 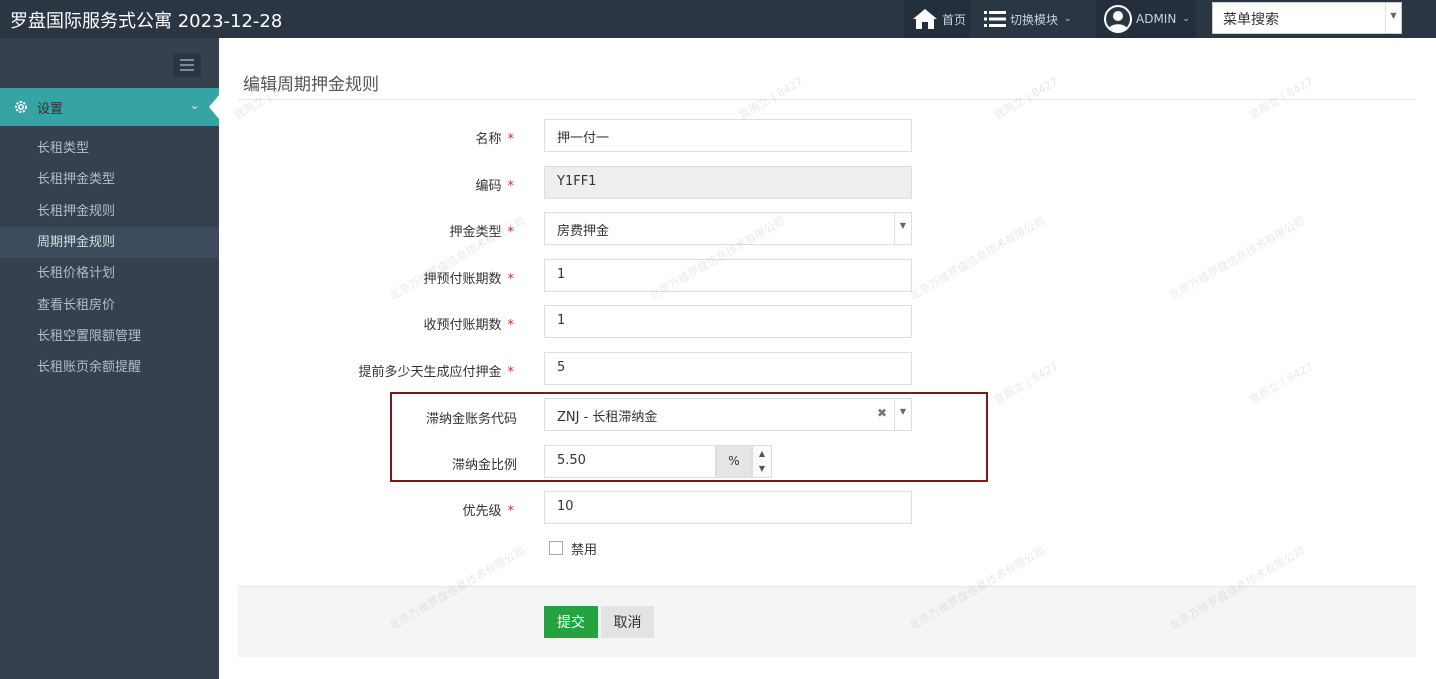 What do you see at coordinates (488, 511) in the screenshot?
I see `priority-label: 优先级 *` at bounding box center [488, 511].